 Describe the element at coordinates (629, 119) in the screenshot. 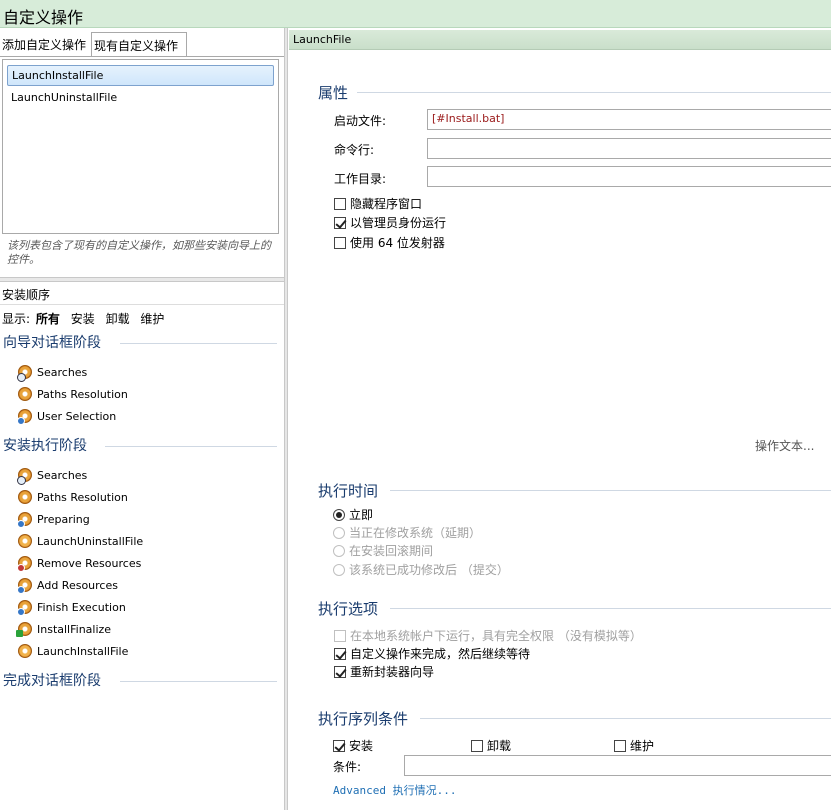

I see `launch-file-field: [#Install.bat]` at that location.